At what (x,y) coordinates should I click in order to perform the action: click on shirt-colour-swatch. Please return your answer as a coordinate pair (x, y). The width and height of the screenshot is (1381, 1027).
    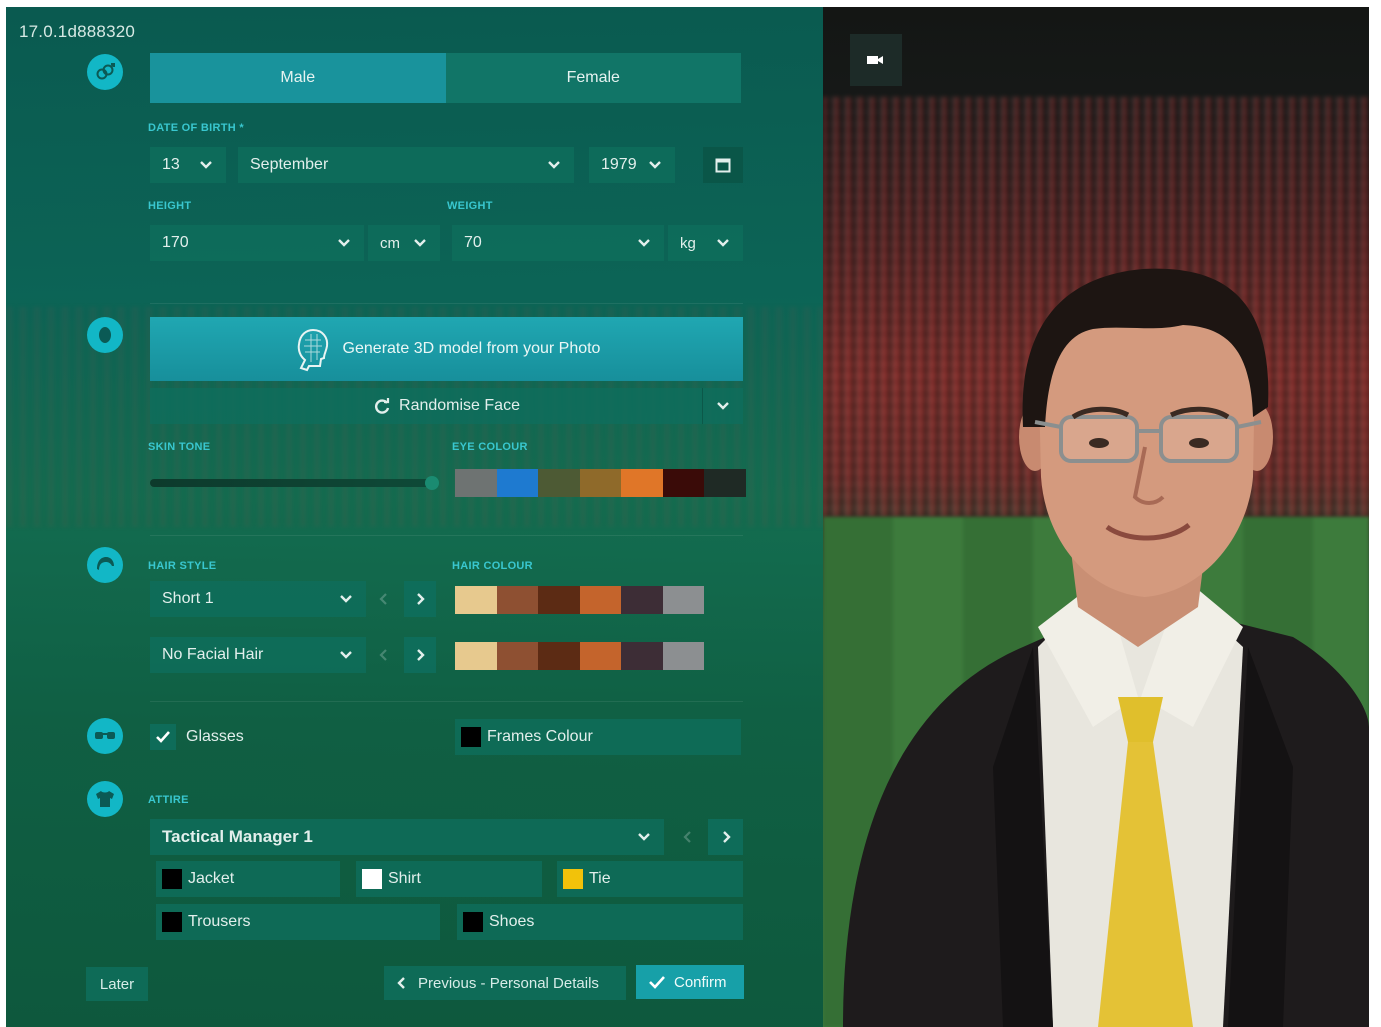
    Looking at the image, I should click on (372, 879).